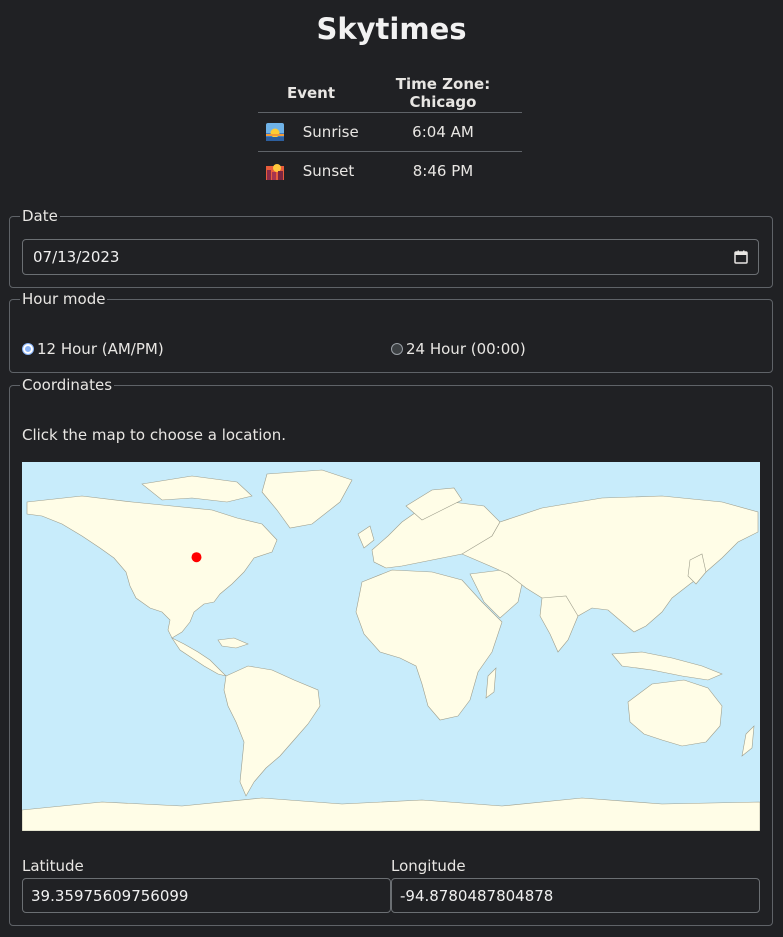 Image resolution: width=783 pixels, height=937 pixels. What do you see at coordinates (428, 866) in the screenshot?
I see `longitude-label: Longitude` at bounding box center [428, 866].